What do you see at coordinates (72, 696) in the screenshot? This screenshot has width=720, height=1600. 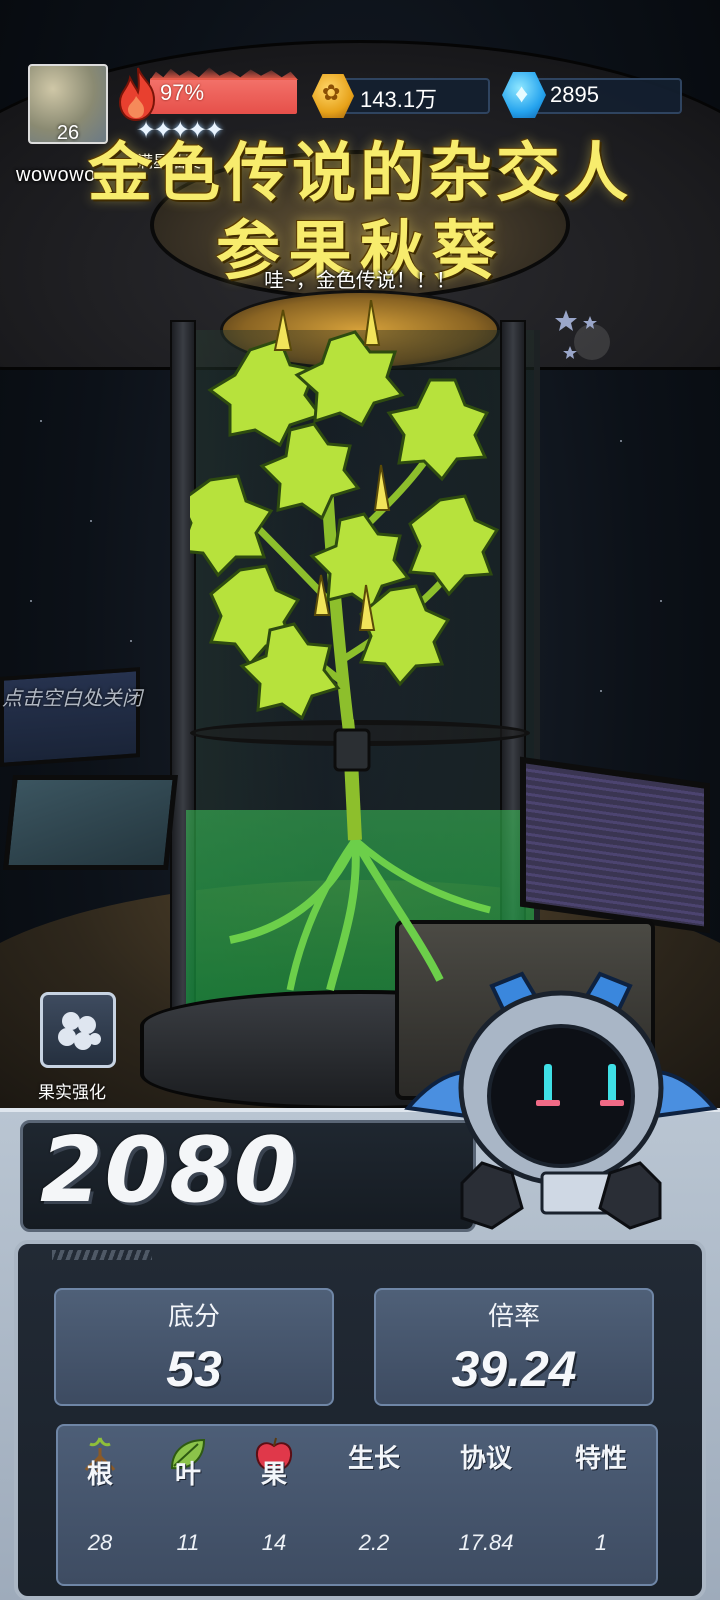 I see `tap-blank-to-close-hint: 点击空白处关闭` at bounding box center [72, 696].